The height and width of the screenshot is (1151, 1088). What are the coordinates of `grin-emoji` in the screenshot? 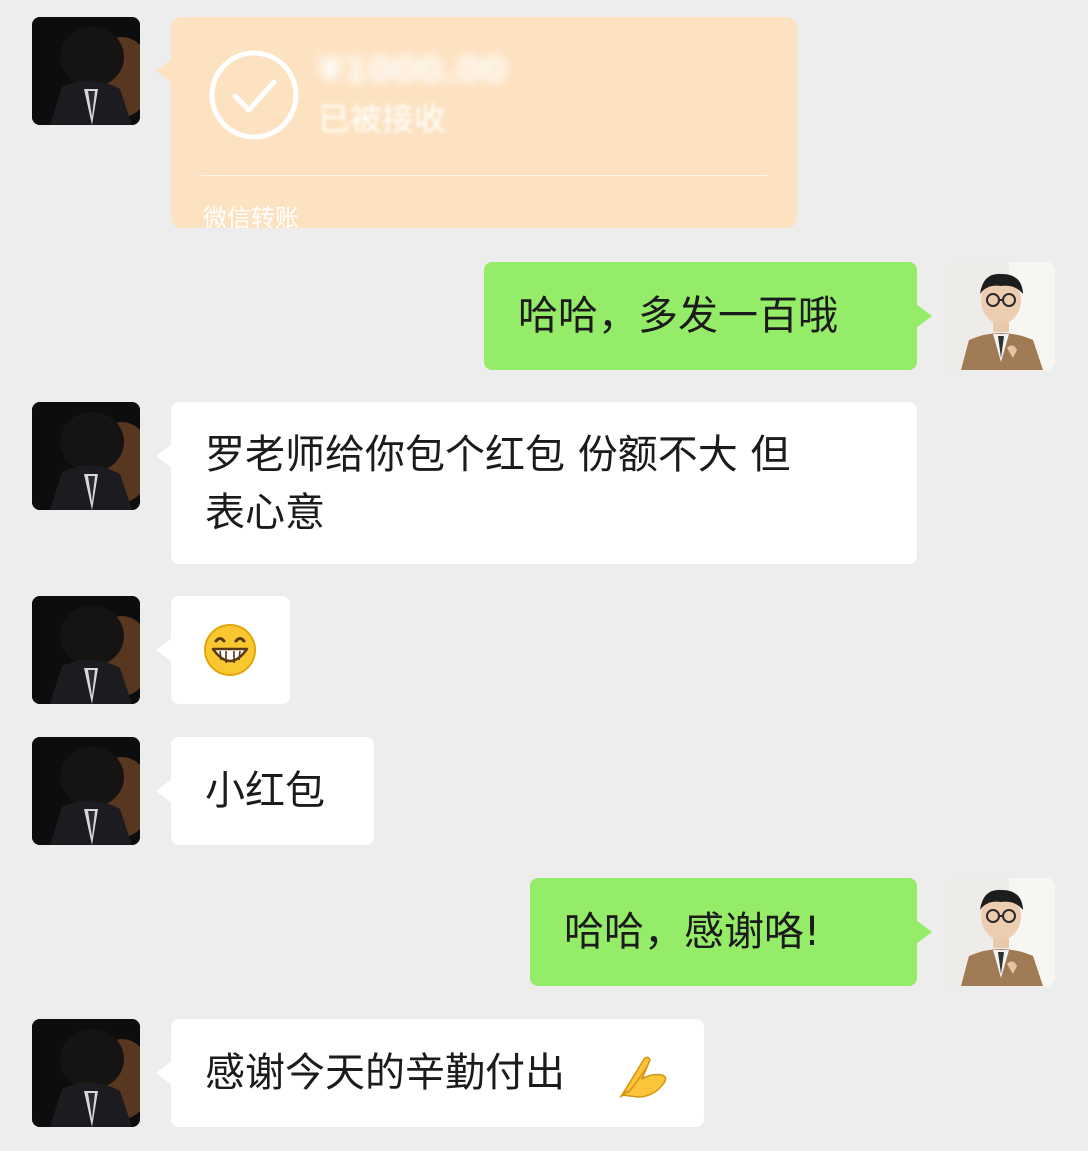 It's located at (230, 650).